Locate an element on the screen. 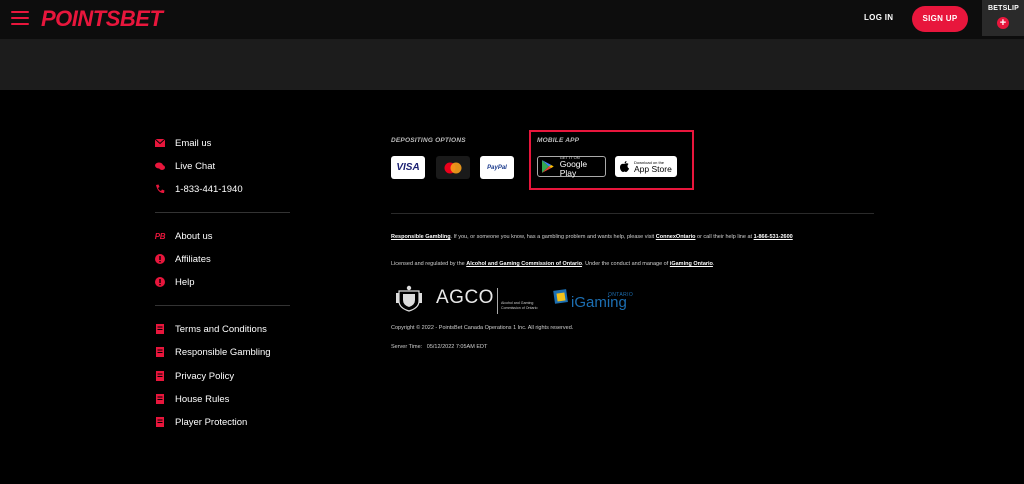 This screenshot has height=484, width=1024. top-nav-bar: POINTSBET LOG IN SIGN UP BETSLIP + is located at coordinates (512, 19).